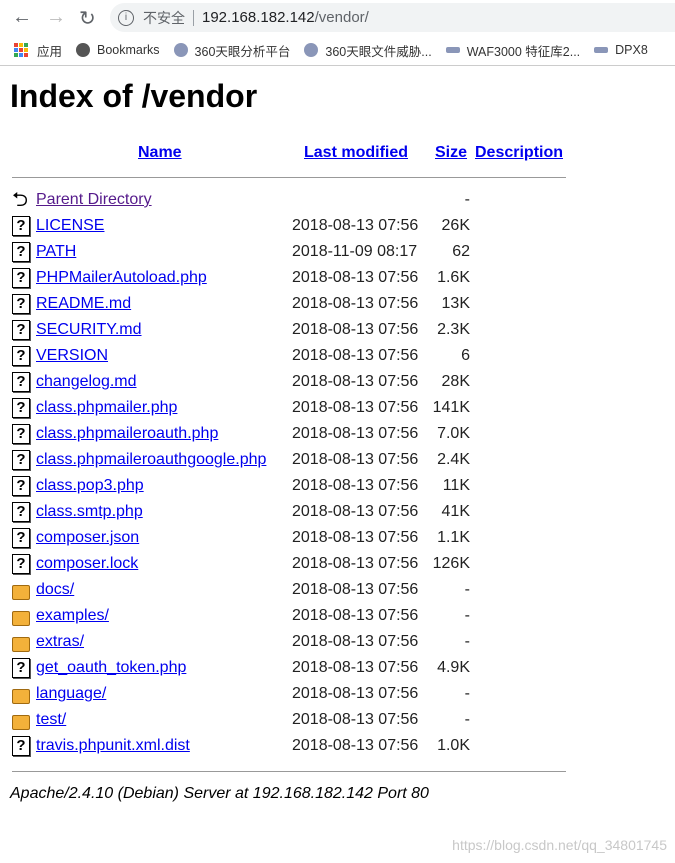  What do you see at coordinates (87, 18) in the screenshot?
I see `reload-icon: ↻` at bounding box center [87, 18].